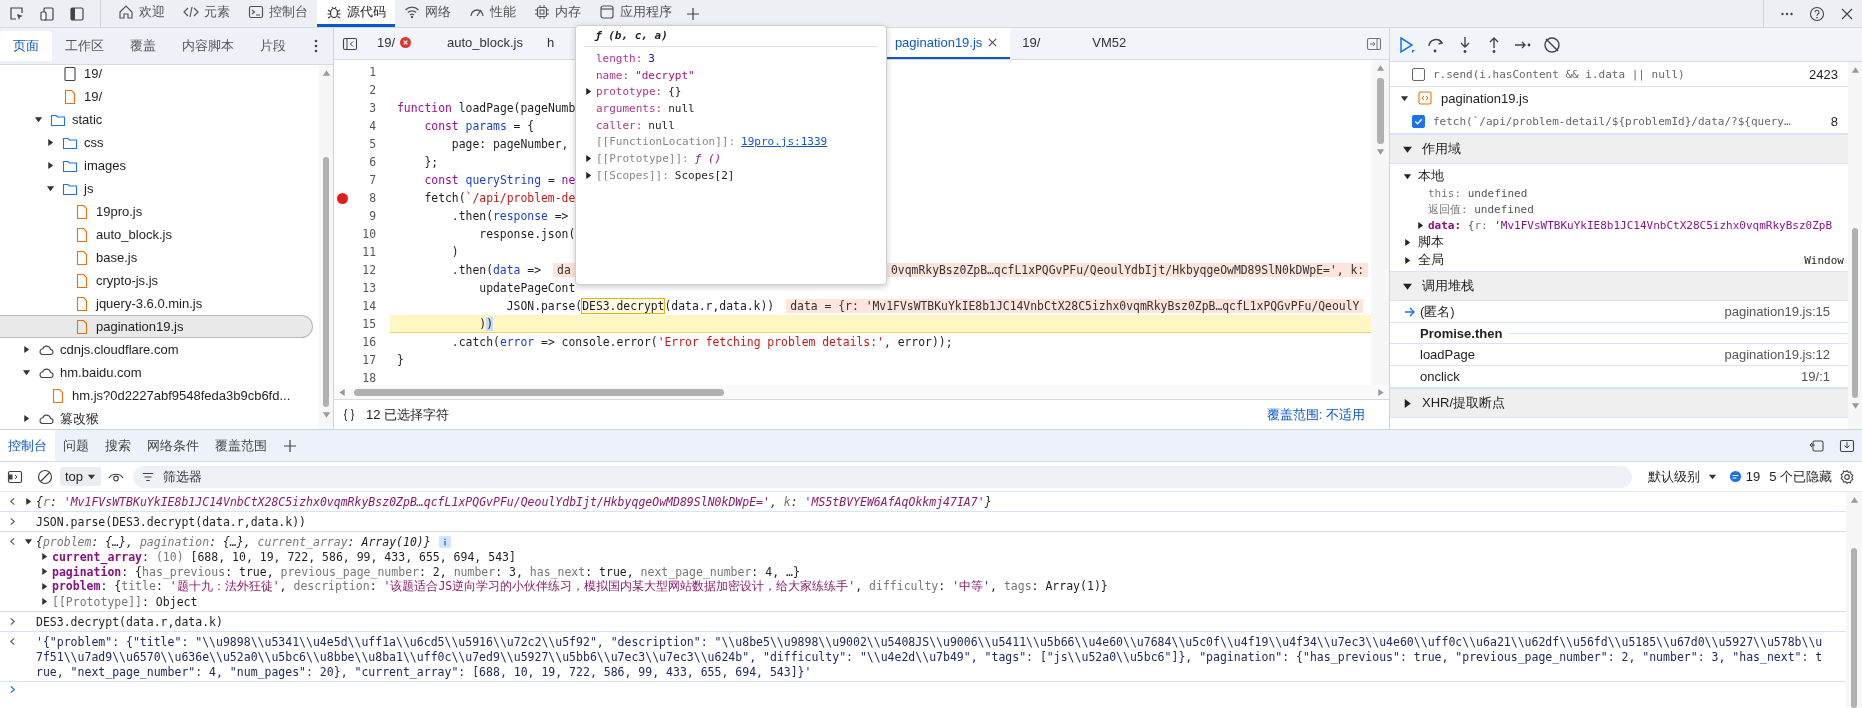 This screenshot has height=708, width=1862. Describe the element at coordinates (929, 641) in the screenshot. I see `console-message: '{"problem": {"title": "\\u9898\\u5341\\u4e5d\\uff1a\\u6cd5\\u5916\\u72c2\\u5f92", "description": "\\u8be5\\u9898\\u9002\\u5408JS\\u9006\\u5411\\u5b66\\u4e60\\u7684\\u5c0f\\u4f19\\u4f34\\u7ec3\\u4e60\\uff0c\\u6a21\\u62df\\u56fd\\u5185\\u67d0\\u5927\\u578b\\u` at that location.